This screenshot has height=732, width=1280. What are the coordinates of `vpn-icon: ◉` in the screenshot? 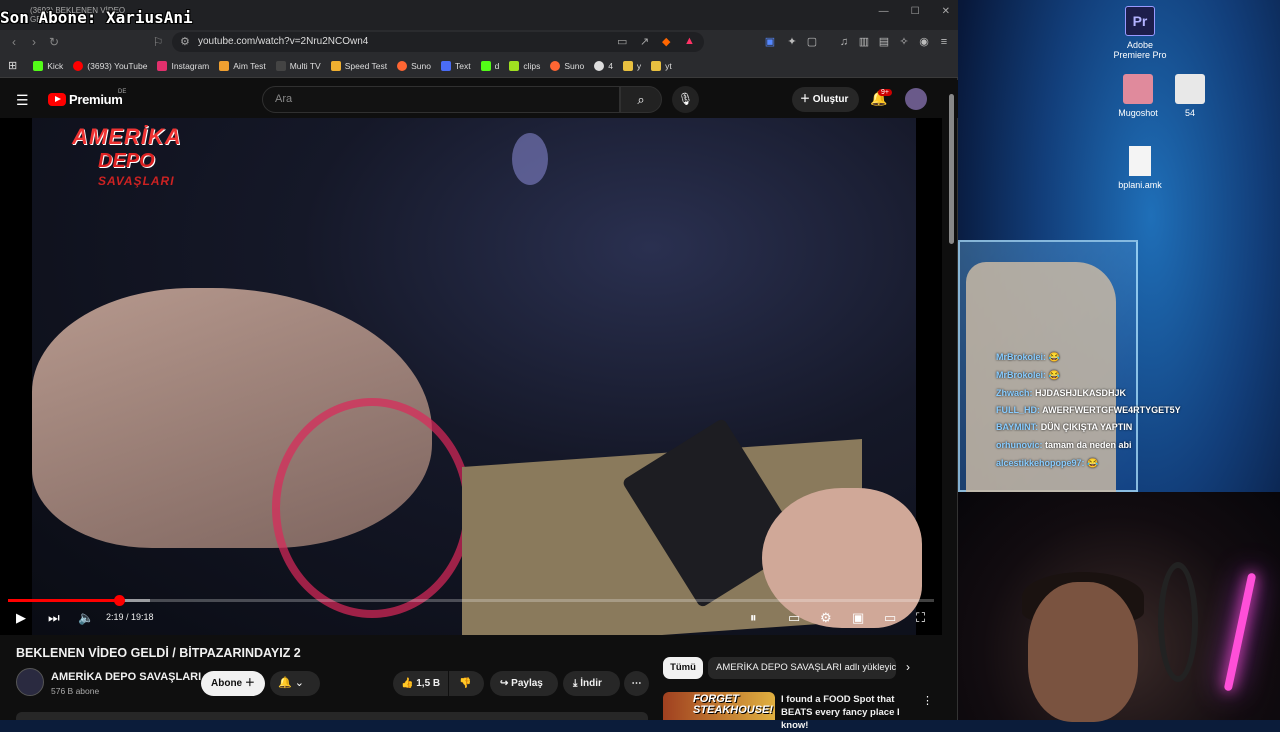 It's located at (924, 42).